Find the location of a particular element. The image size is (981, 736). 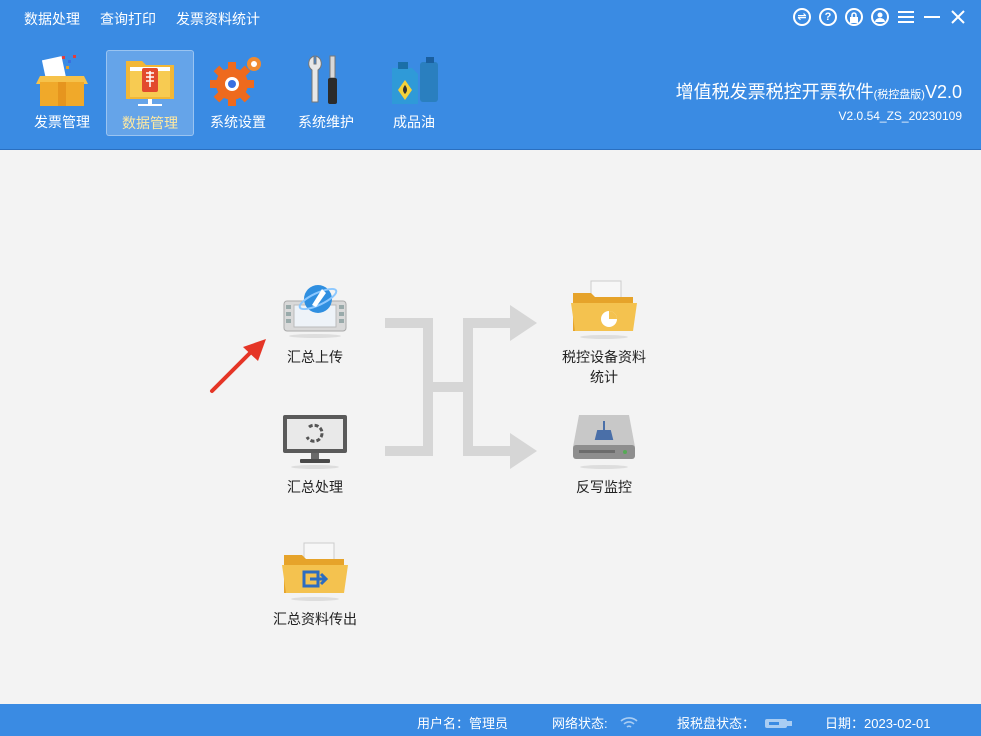

summary-process: 汇总处理 is located at coordinates (315, 455).